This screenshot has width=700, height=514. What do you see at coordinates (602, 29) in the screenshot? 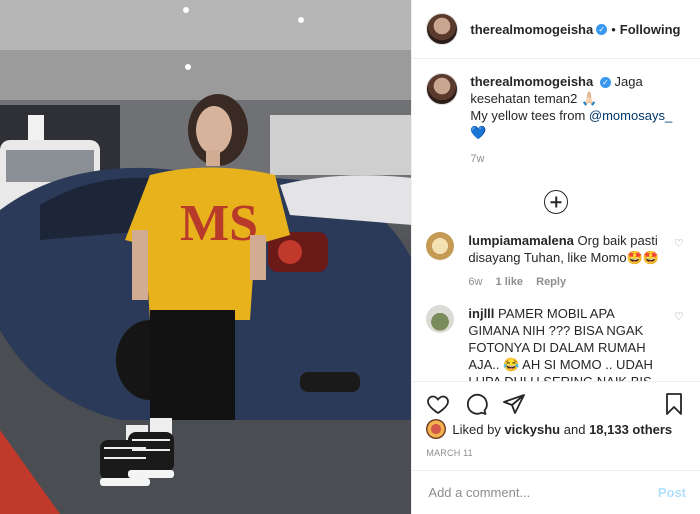
I see `verified-badge-icon: ✓` at bounding box center [602, 29].